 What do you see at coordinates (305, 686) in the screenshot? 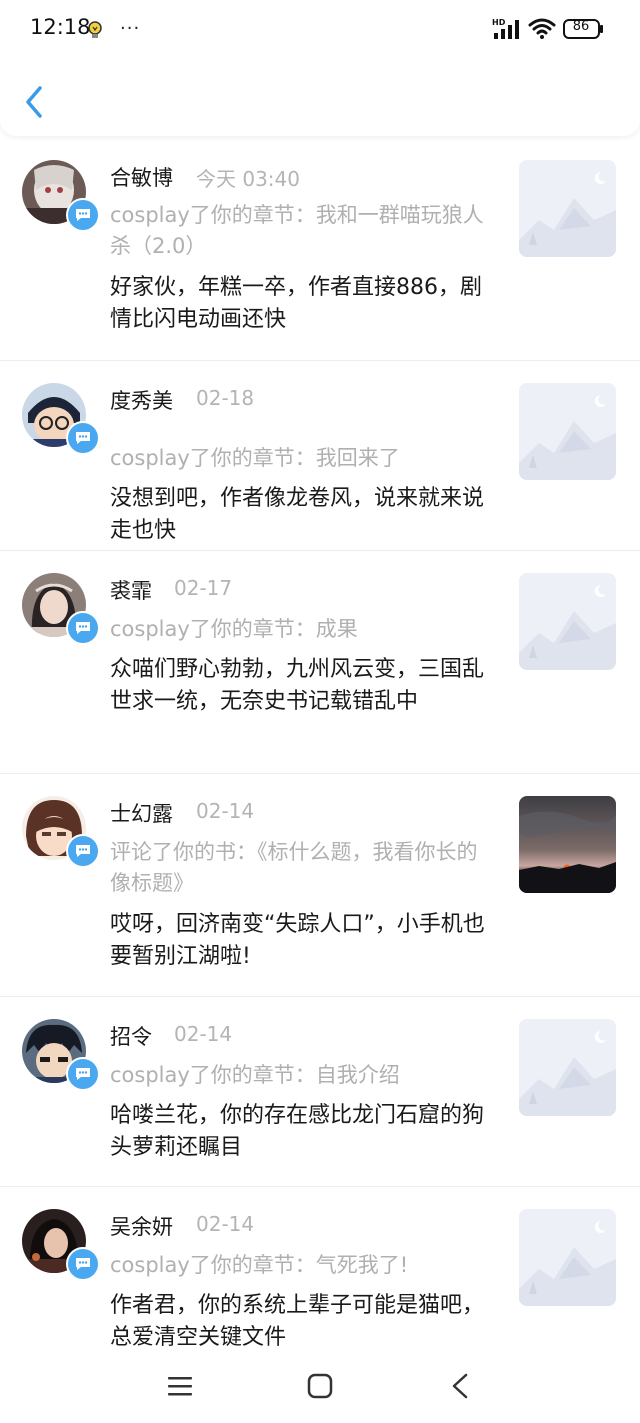
I see `comment-text: 众喵们野心勃勃，九州风云变，三国乱世求一统，无奈史书记载错乱中` at bounding box center [305, 686].